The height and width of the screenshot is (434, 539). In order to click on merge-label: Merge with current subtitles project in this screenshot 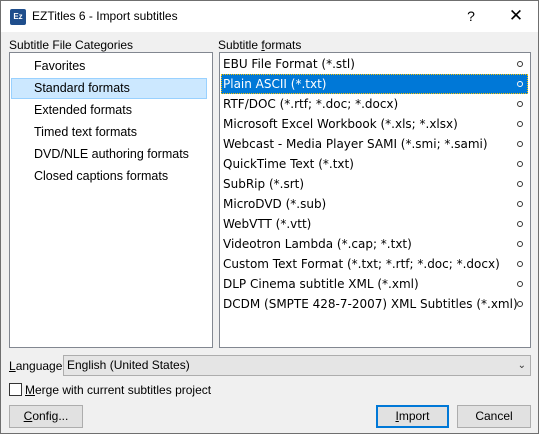, I will do `click(118, 390)`.